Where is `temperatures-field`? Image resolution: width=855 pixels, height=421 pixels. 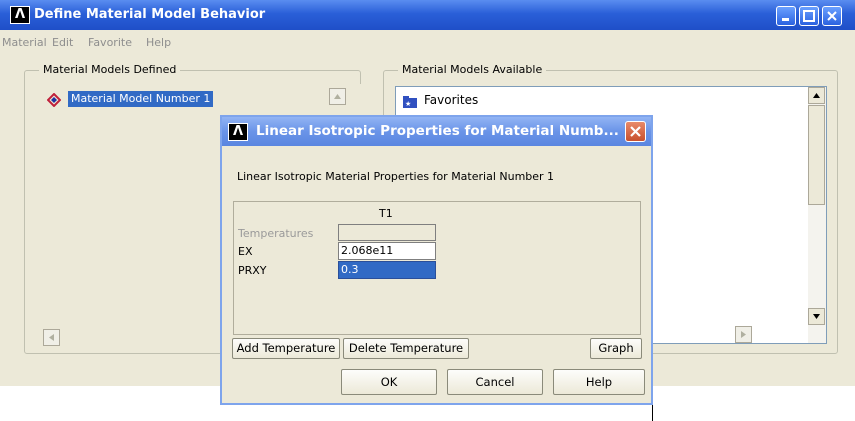 temperatures-field is located at coordinates (387, 232).